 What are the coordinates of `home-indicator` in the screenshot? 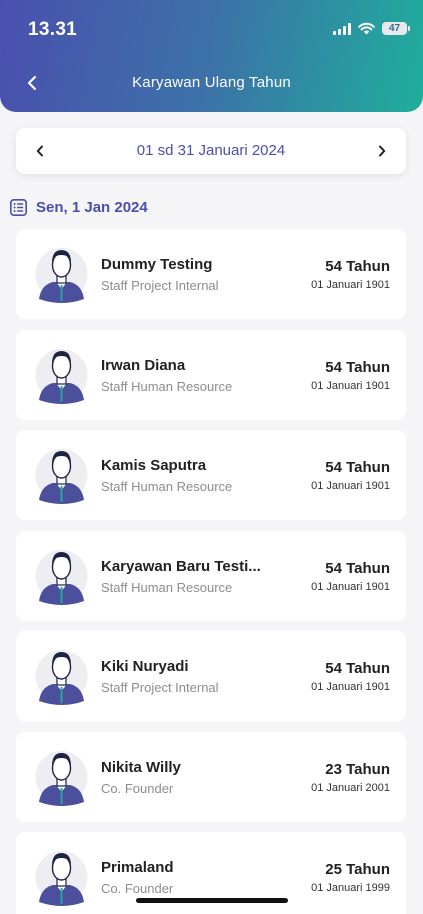 It's located at (212, 900).